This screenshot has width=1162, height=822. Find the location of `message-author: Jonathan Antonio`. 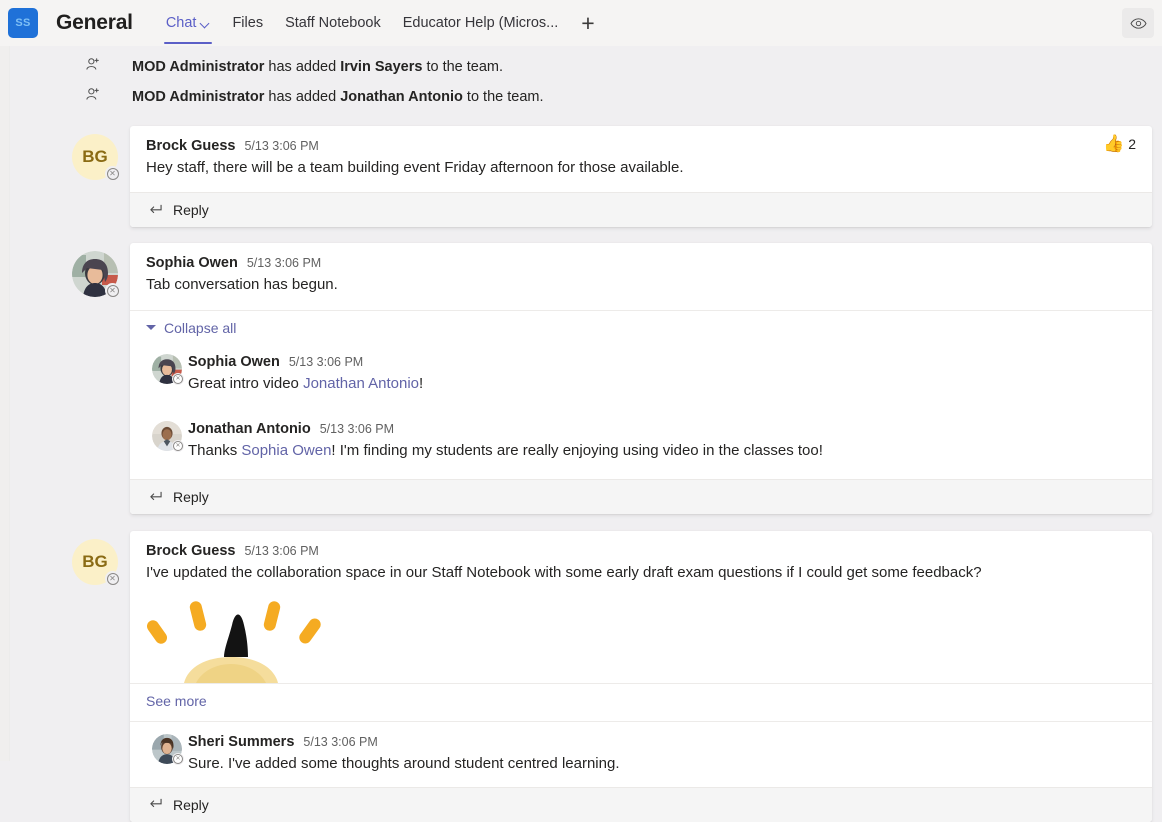

message-author: Jonathan Antonio is located at coordinates (249, 428).